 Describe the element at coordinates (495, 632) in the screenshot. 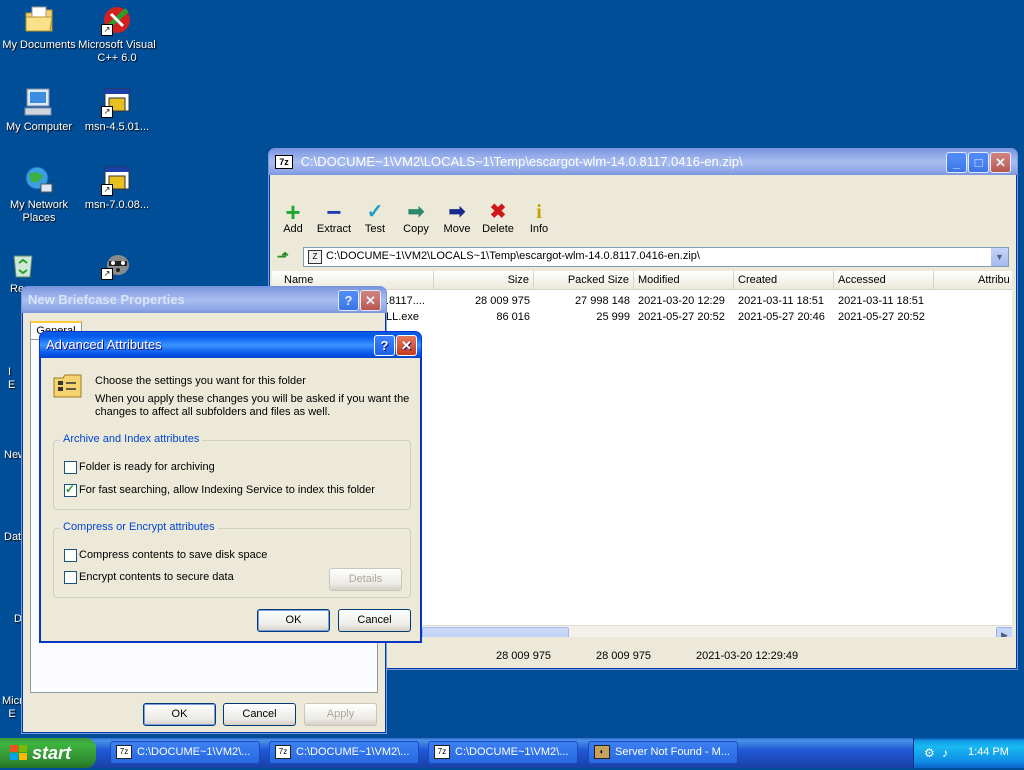

I see `scrollbar-thumb` at that location.